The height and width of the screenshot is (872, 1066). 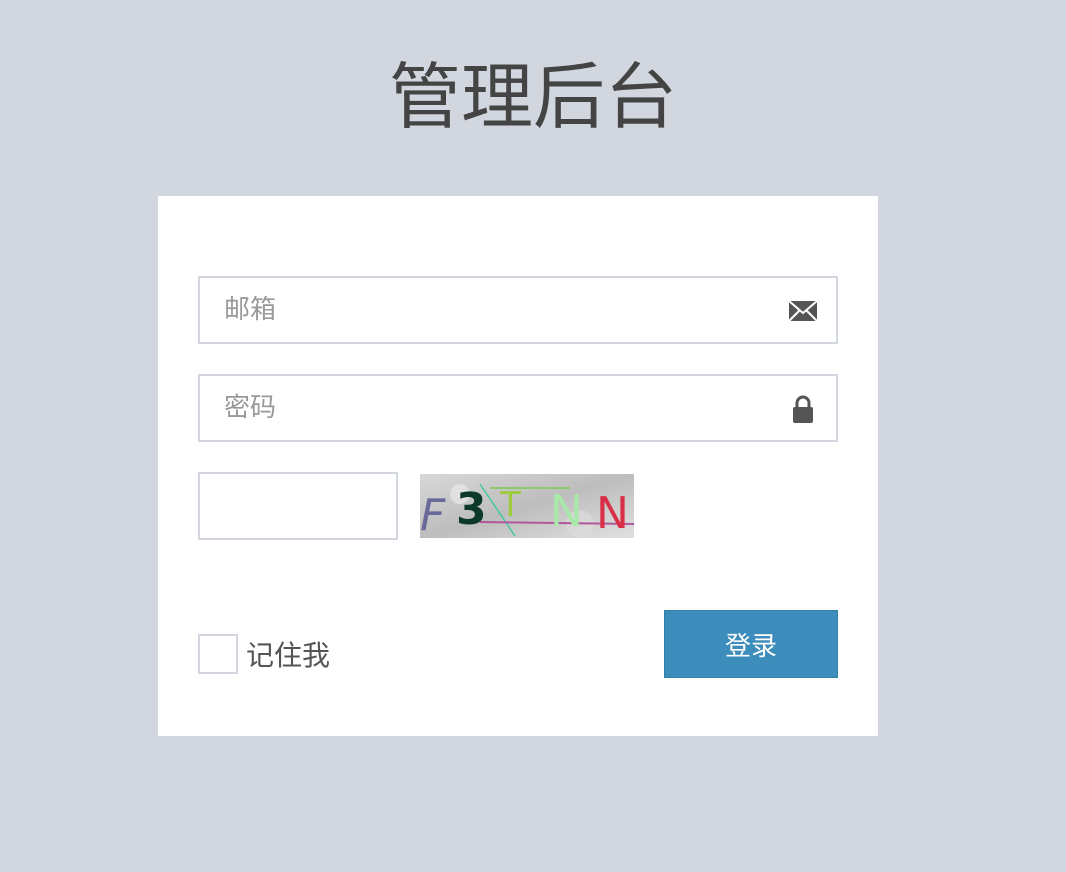 What do you see at coordinates (751, 644) in the screenshot?
I see `login-button: 登录` at bounding box center [751, 644].